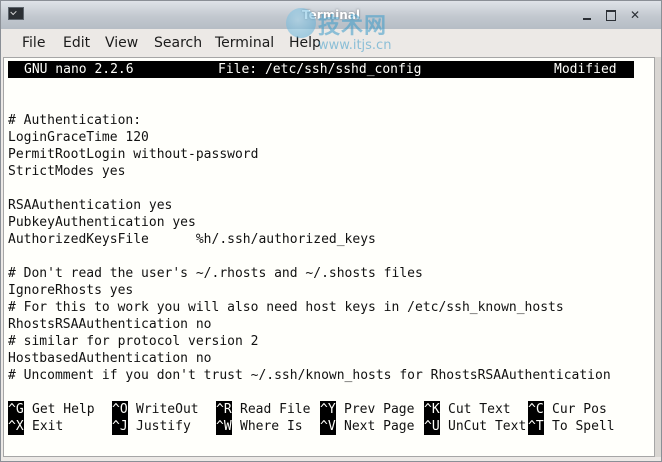  What do you see at coordinates (120, 426) in the screenshot?
I see `shortcut-key-justify: ^J` at bounding box center [120, 426].